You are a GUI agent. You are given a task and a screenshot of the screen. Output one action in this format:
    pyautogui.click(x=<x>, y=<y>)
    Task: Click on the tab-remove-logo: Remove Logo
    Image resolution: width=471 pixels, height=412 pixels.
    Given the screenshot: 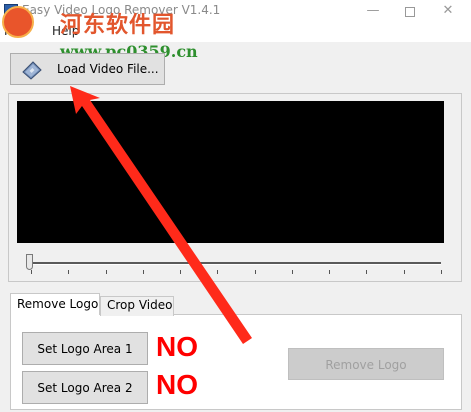 What is the action you would take?
    pyautogui.click(x=55, y=304)
    